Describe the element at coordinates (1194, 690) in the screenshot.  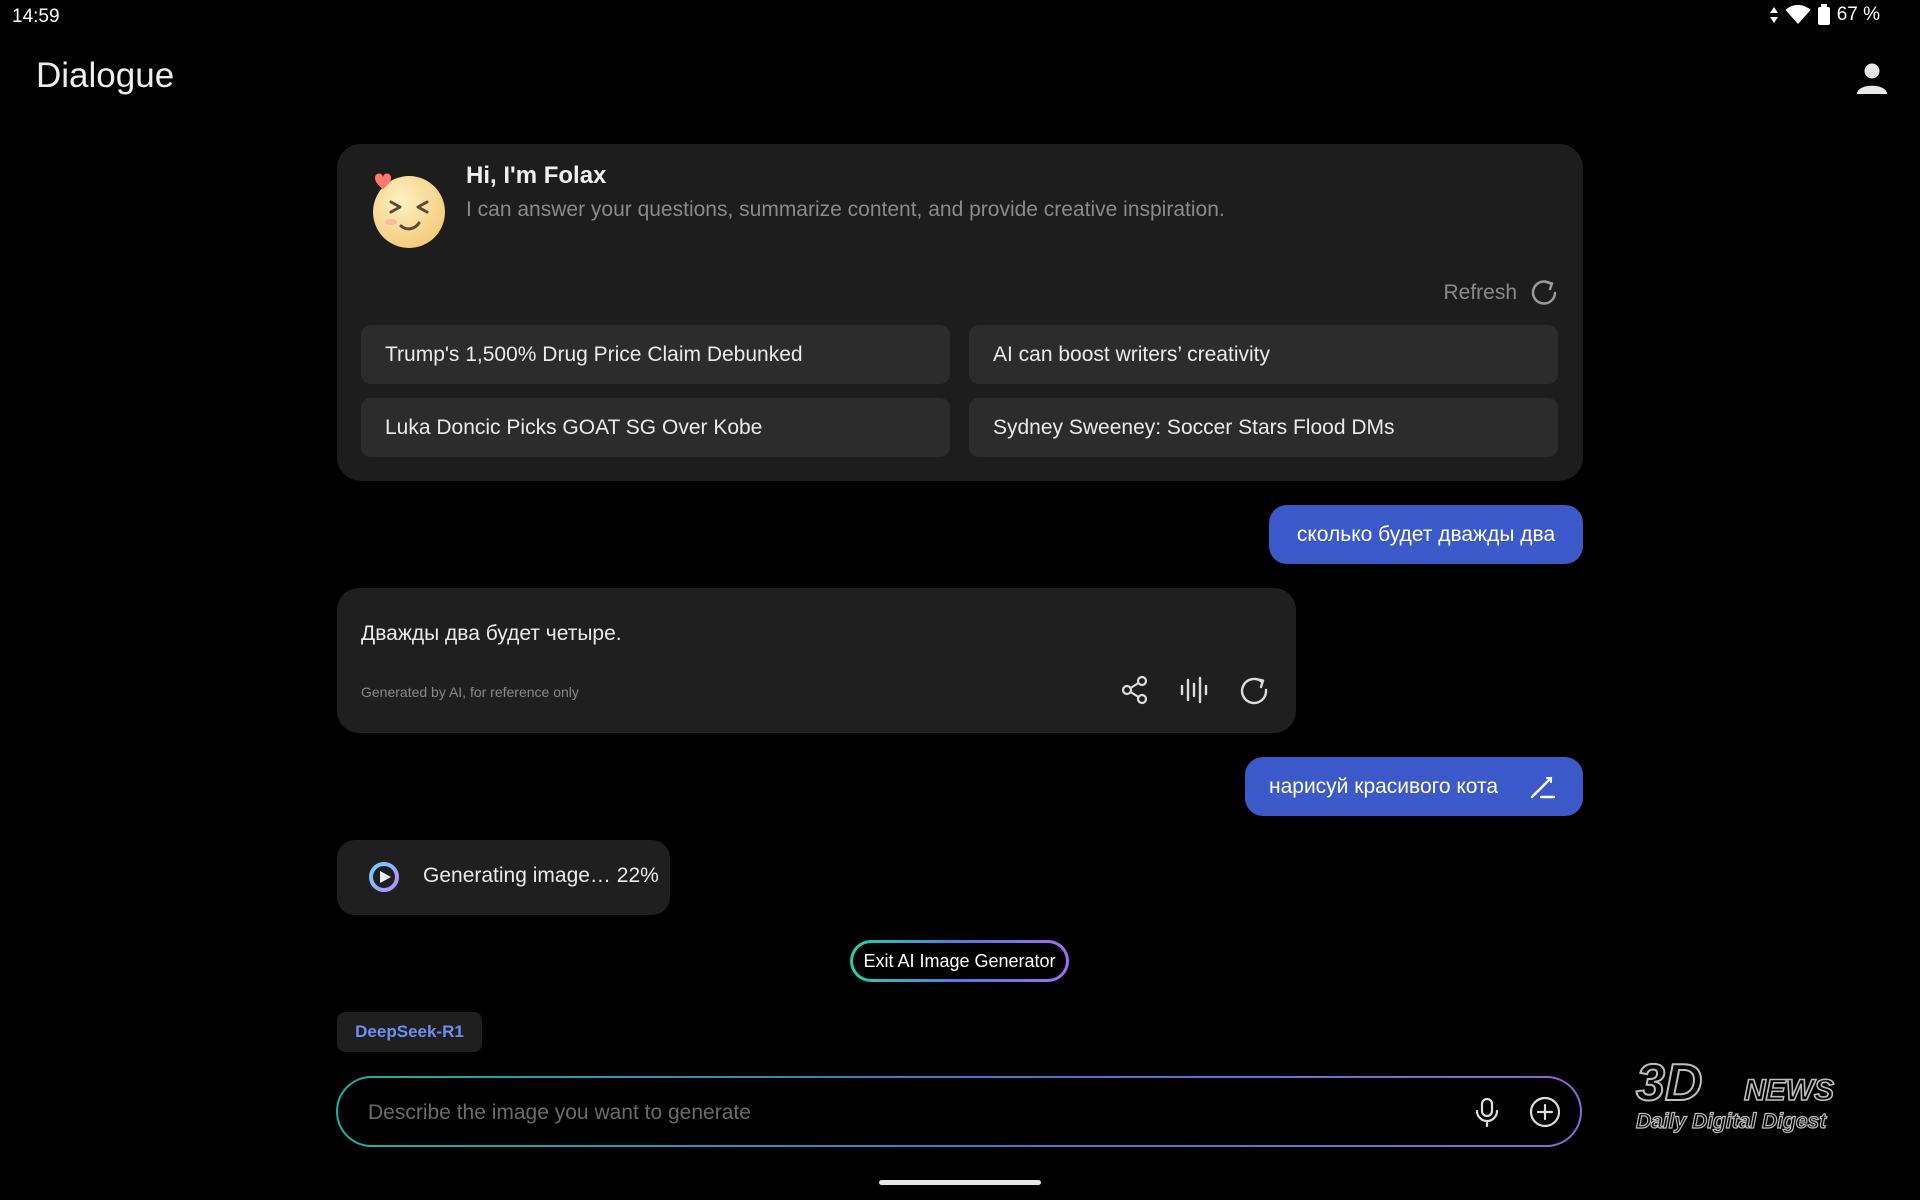
I see `voice-playback-icon` at that location.